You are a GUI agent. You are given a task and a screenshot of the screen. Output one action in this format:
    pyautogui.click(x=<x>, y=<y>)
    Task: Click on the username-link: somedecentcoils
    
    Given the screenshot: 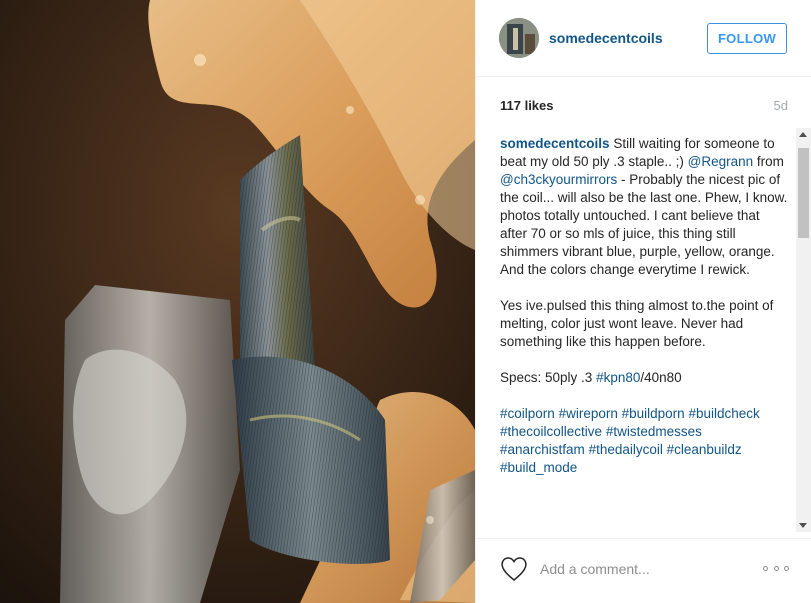 What is the action you would take?
    pyautogui.click(x=606, y=38)
    